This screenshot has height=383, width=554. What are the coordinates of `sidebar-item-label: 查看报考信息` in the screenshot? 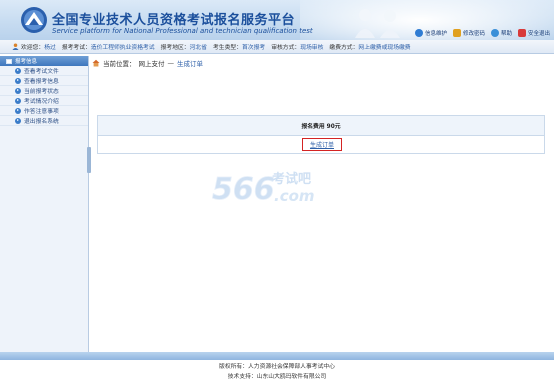 It's located at (41, 82).